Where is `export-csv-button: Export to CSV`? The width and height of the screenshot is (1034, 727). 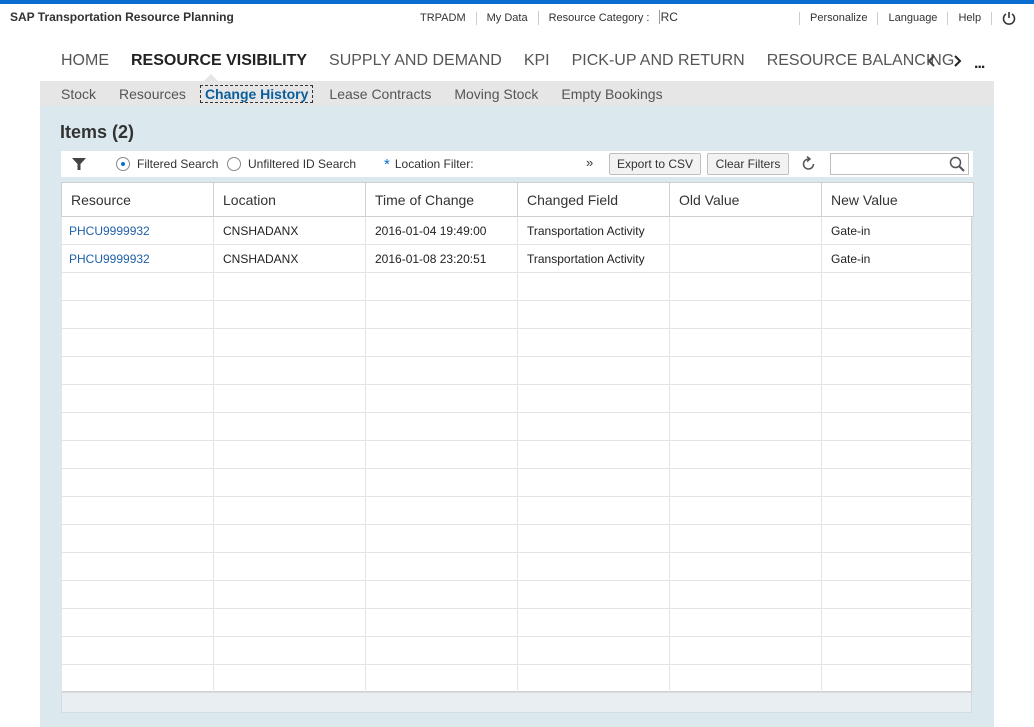 export-csv-button: Export to CSV is located at coordinates (655, 164).